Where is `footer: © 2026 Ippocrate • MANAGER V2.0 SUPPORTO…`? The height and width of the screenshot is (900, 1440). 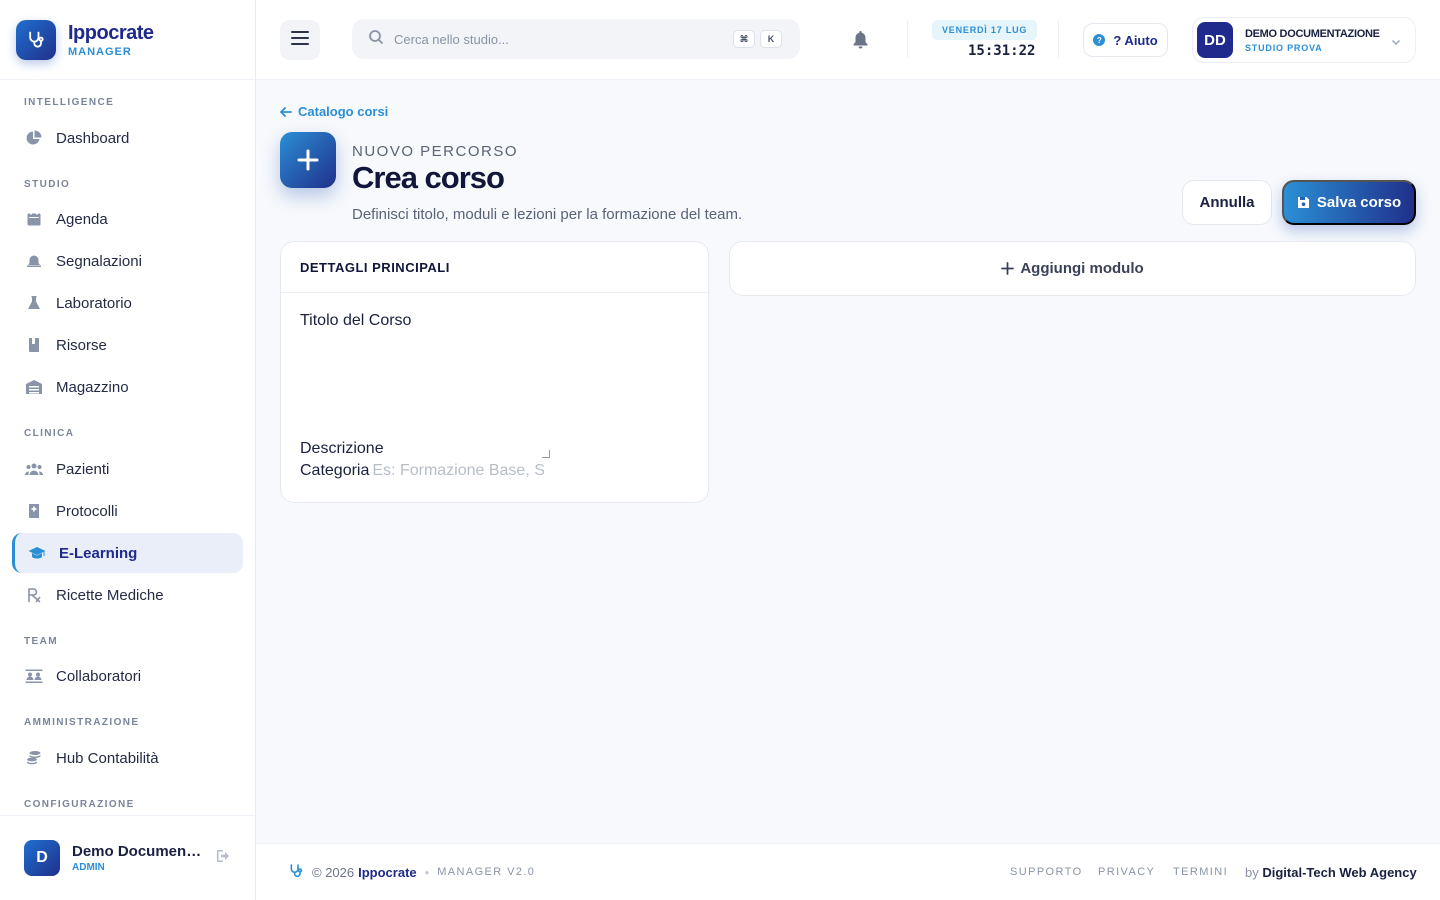 footer: © 2026 Ippocrate • MANAGER V2.0 SUPPORTO… is located at coordinates (848, 871).